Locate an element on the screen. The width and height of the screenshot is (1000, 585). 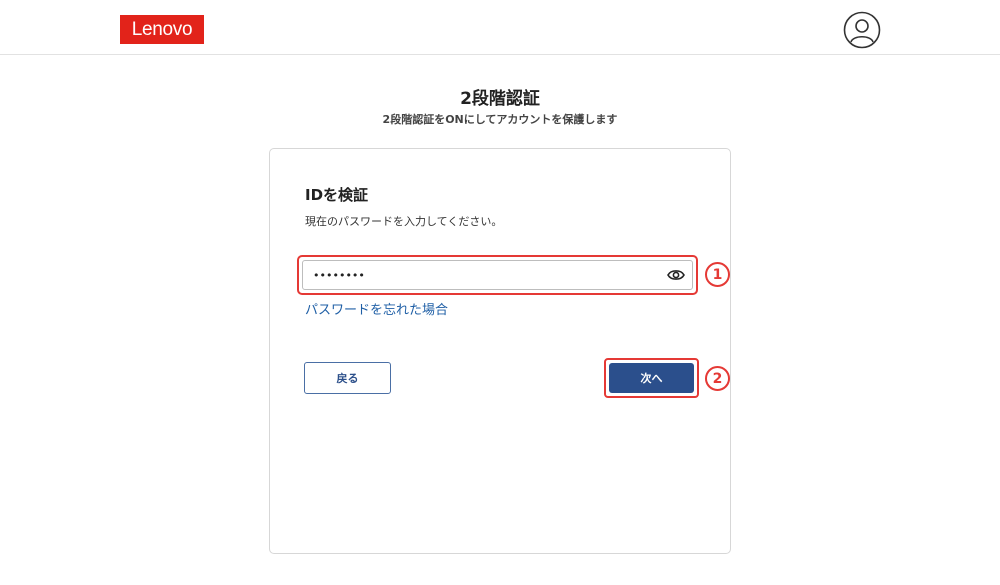
password-input is located at coordinates (497, 275).